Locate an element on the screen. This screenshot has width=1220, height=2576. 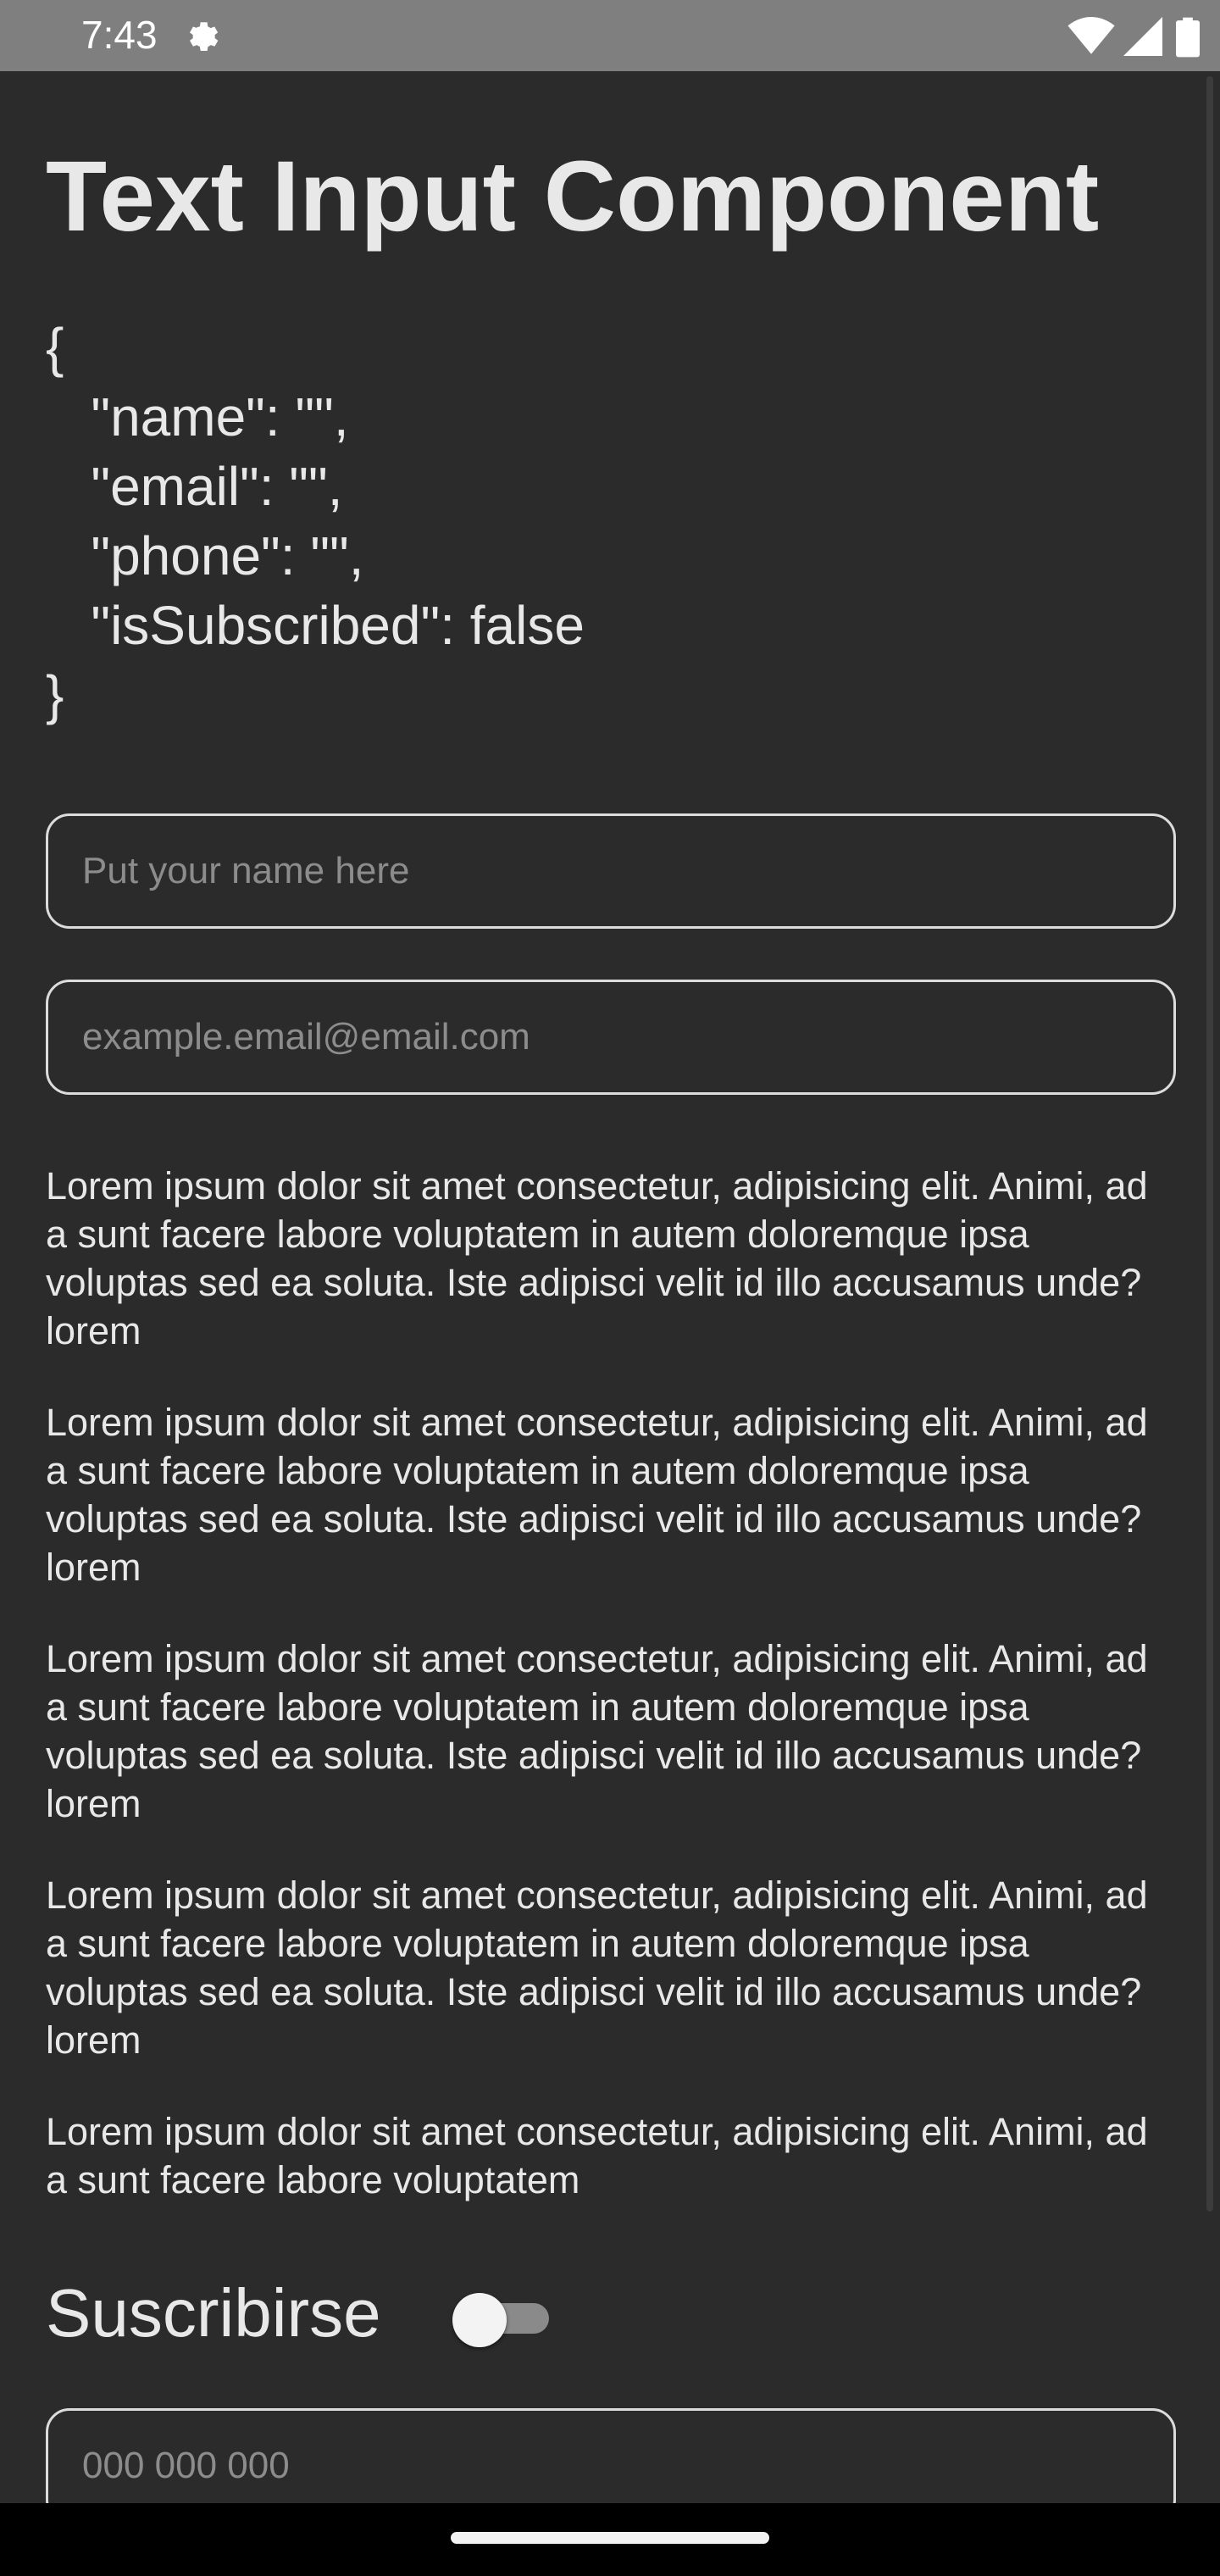
system-nav-bar is located at coordinates (610, 2539).